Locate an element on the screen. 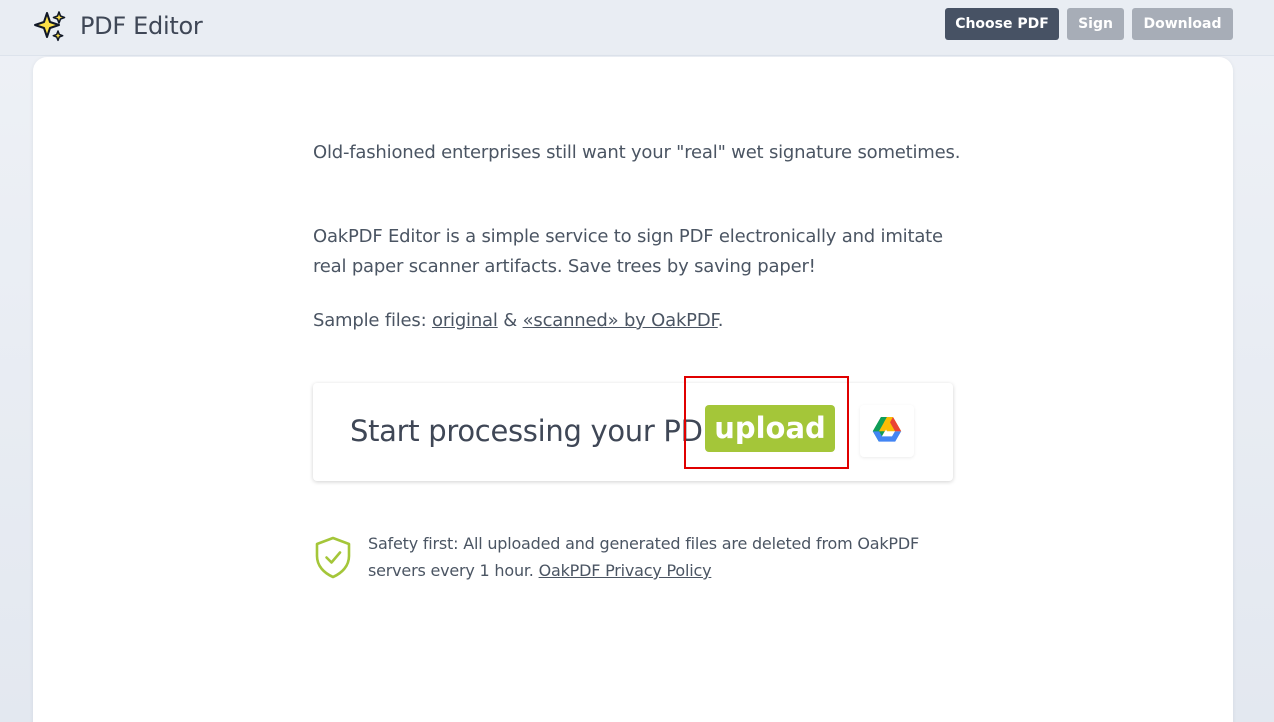 Image resolution: width=1274 pixels, height=722 pixels. sample-scanned-link: «scanned» by OakPDF is located at coordinates (620, 320).